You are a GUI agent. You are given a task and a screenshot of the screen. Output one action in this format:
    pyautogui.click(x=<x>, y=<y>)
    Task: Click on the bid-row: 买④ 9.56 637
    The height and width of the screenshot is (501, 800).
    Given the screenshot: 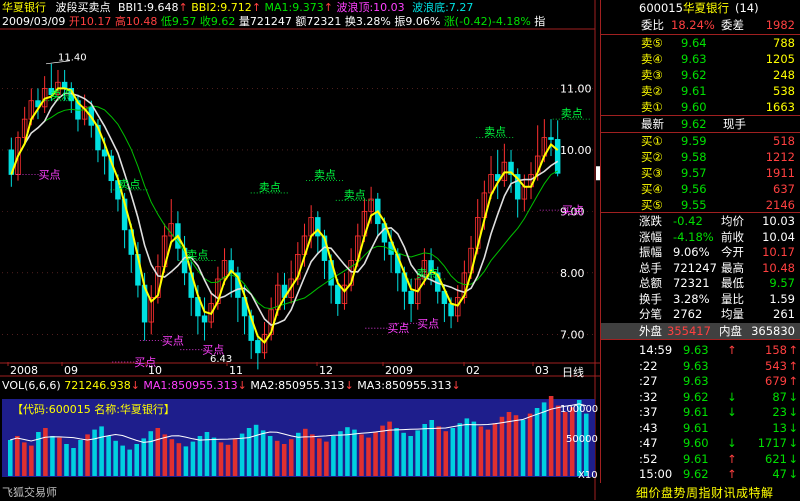 What is the action you would take?
    pyautogui.click(x=700, y=189)
    